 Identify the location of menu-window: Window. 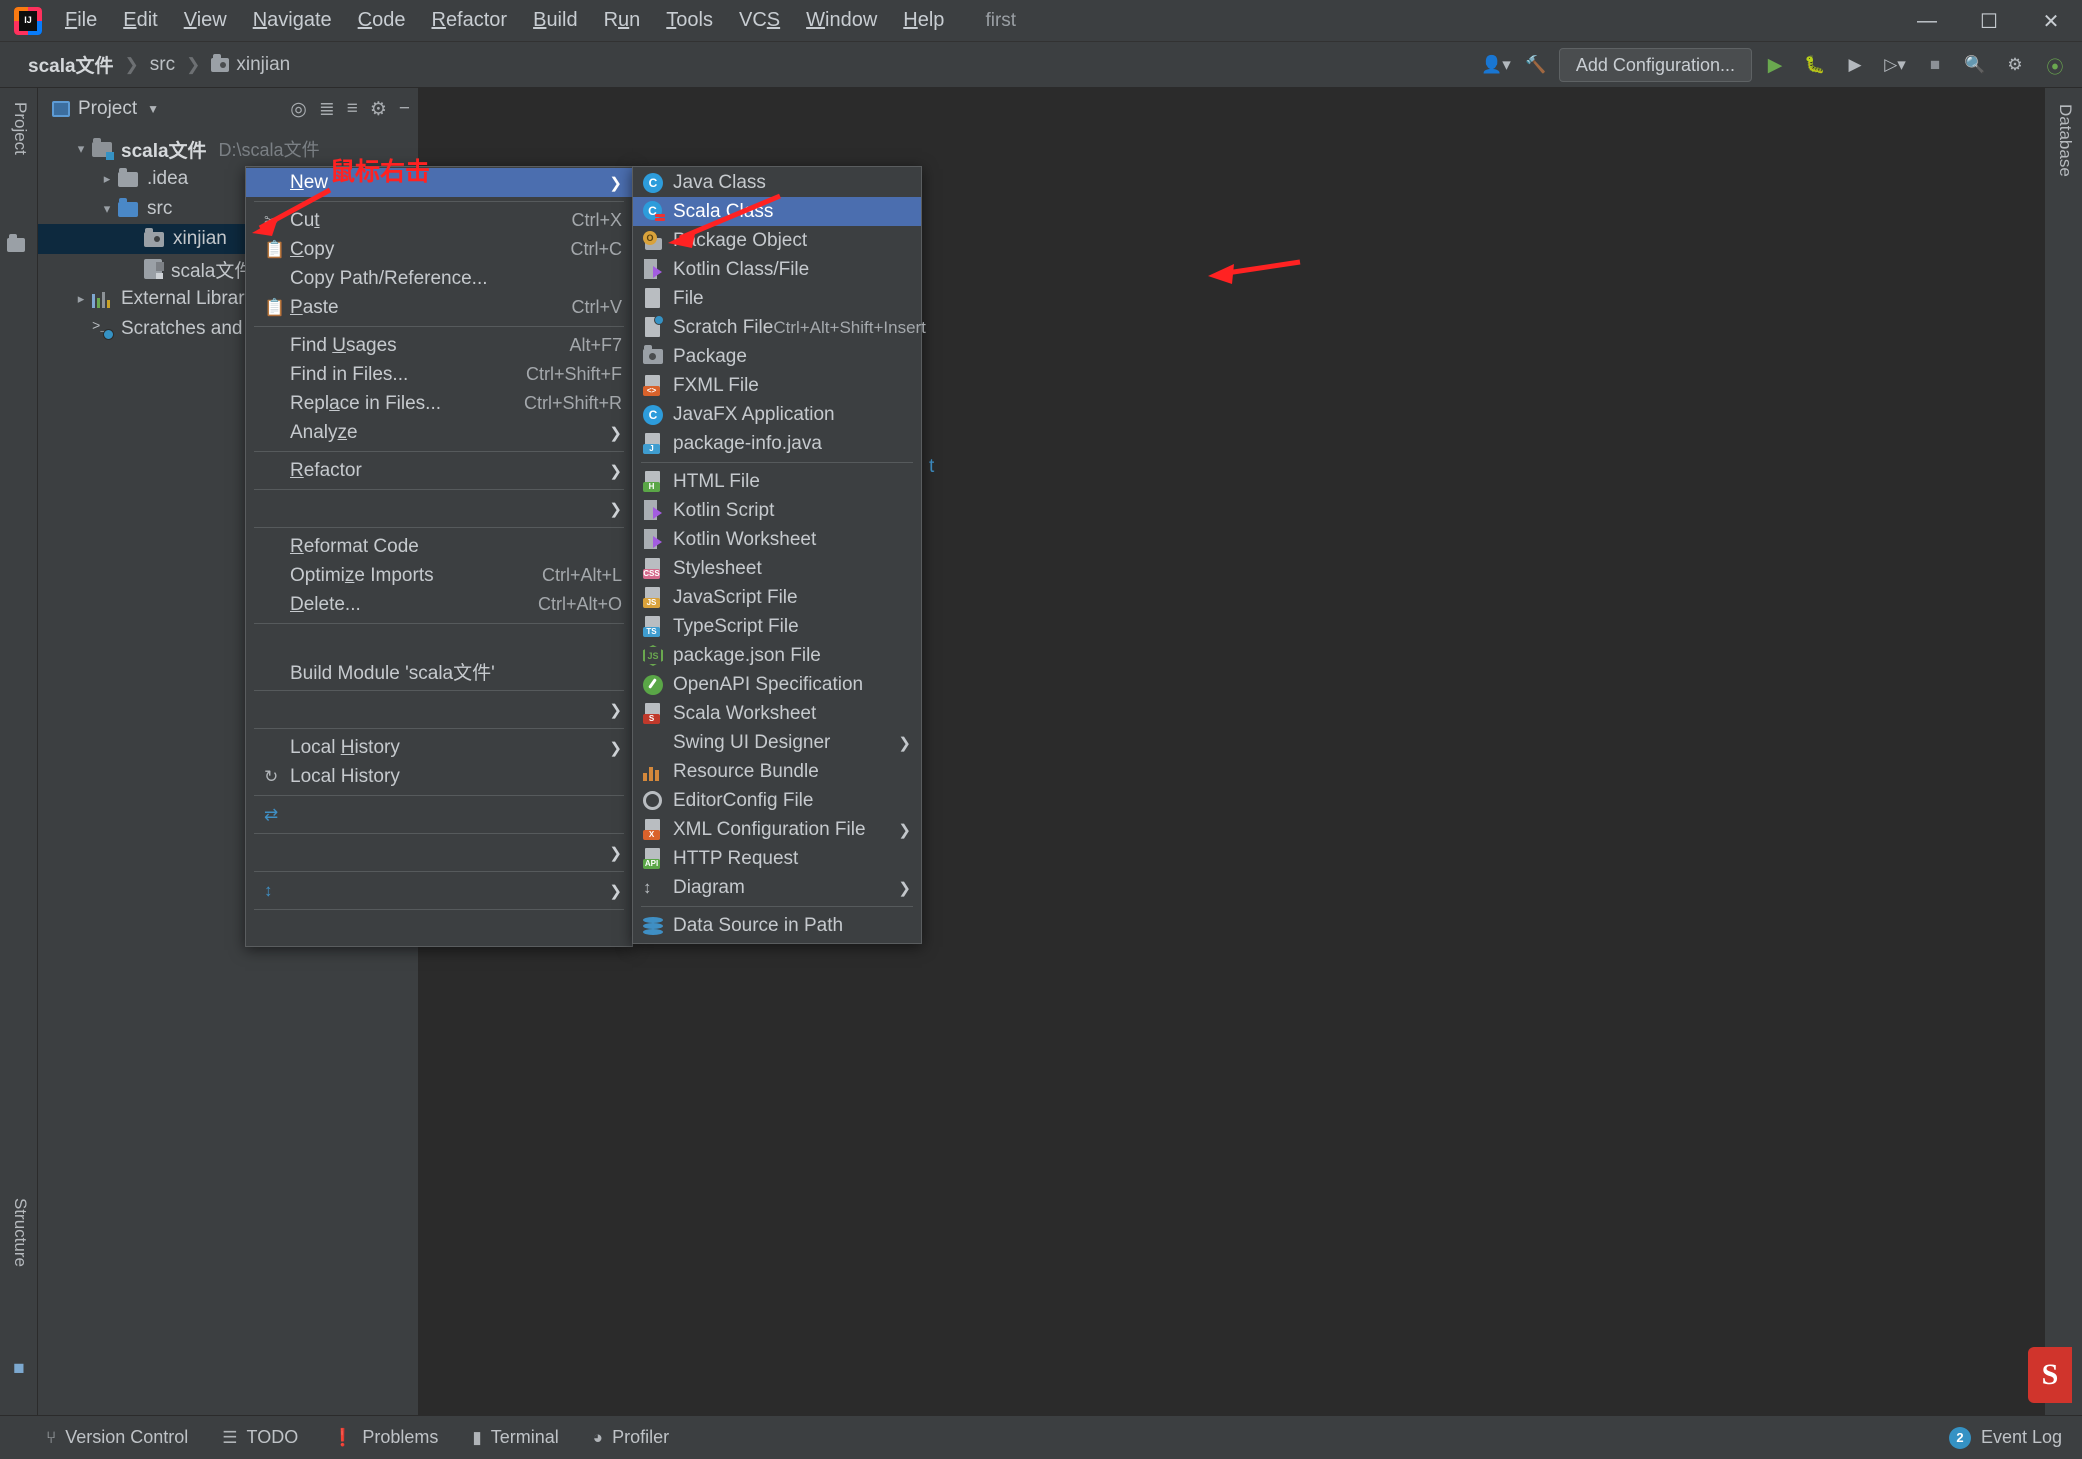
(841, 20).